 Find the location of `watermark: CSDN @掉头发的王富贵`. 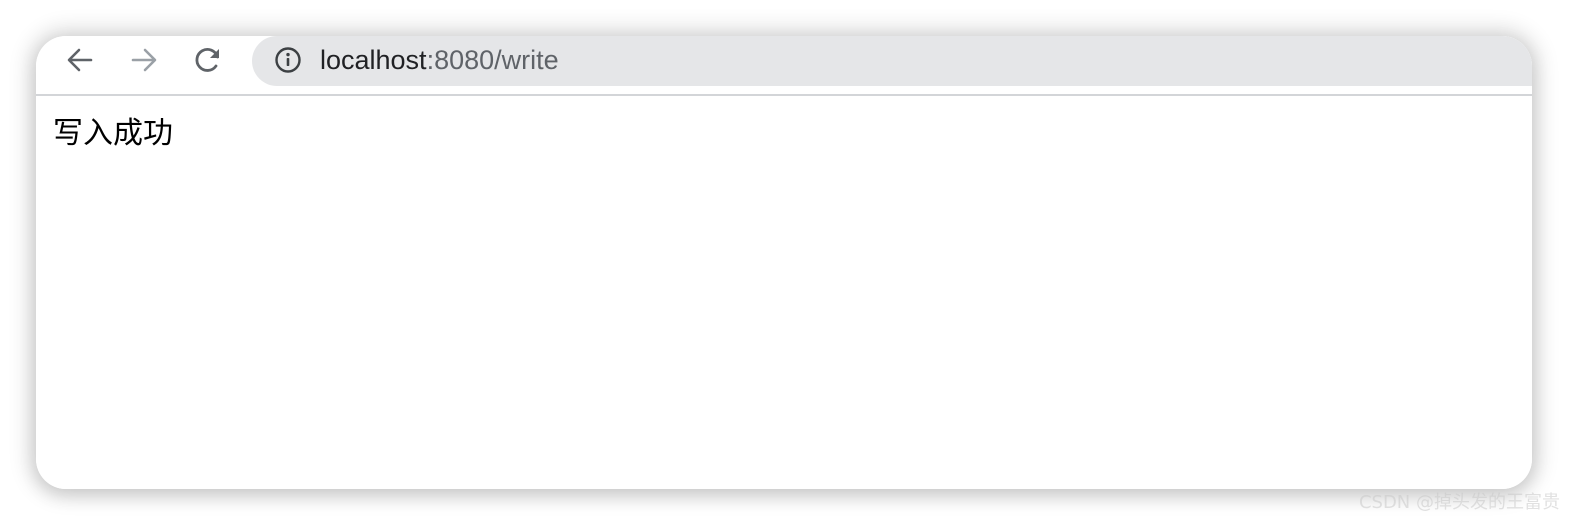

watermark: CSDN @掉头发的王富贵 is located at coordinates (1459, 502).